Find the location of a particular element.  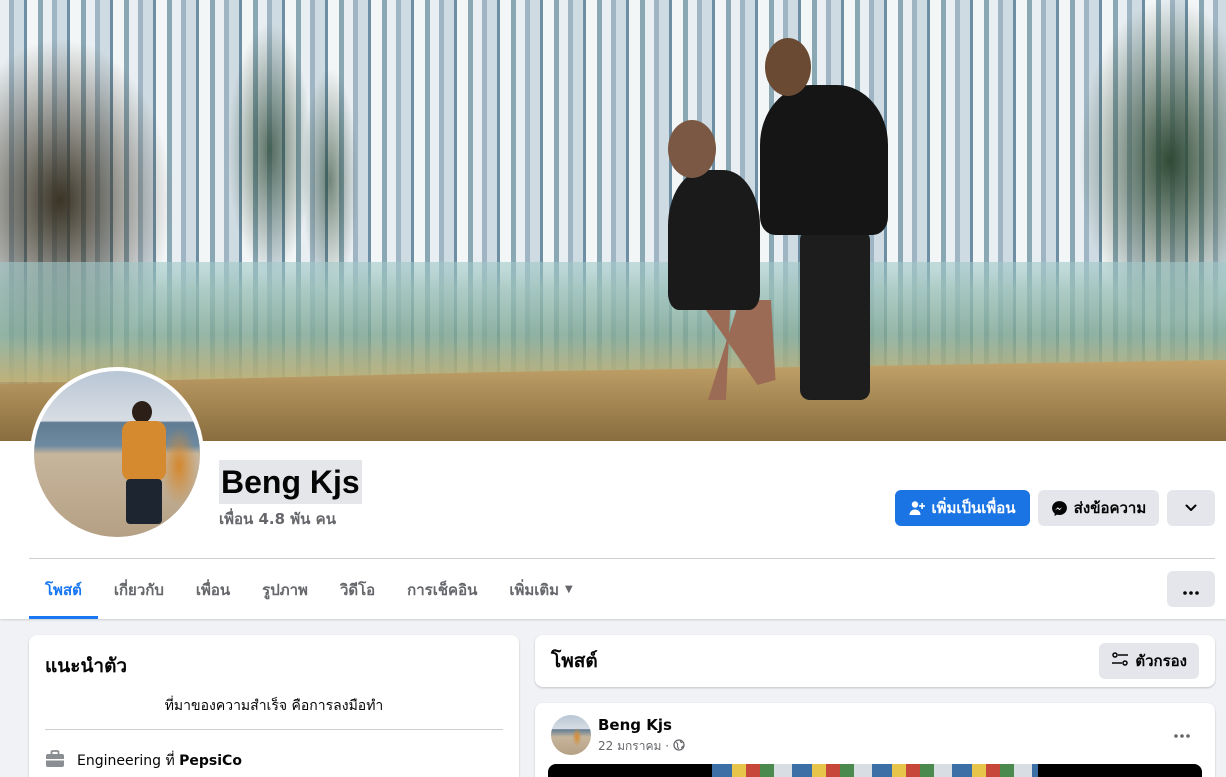

header-divider is located at coordinates (622, 558).